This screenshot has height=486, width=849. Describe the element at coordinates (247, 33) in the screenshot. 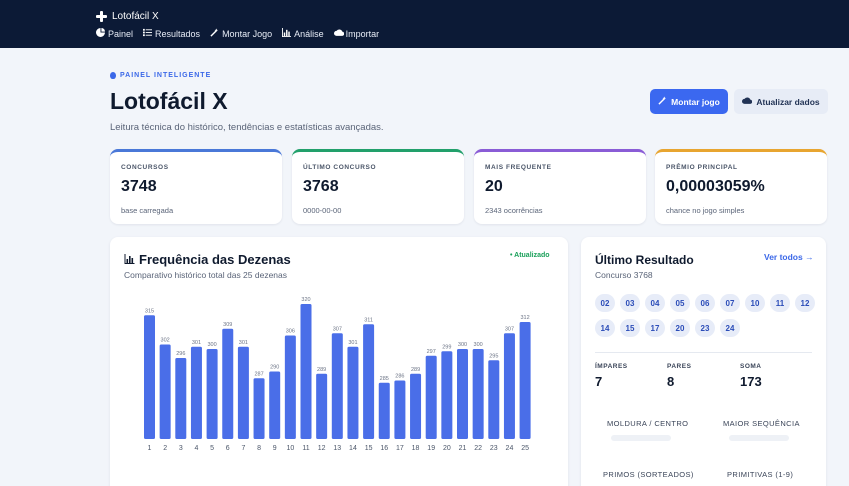

I see `nav-label: Montar Jogo` at that location.